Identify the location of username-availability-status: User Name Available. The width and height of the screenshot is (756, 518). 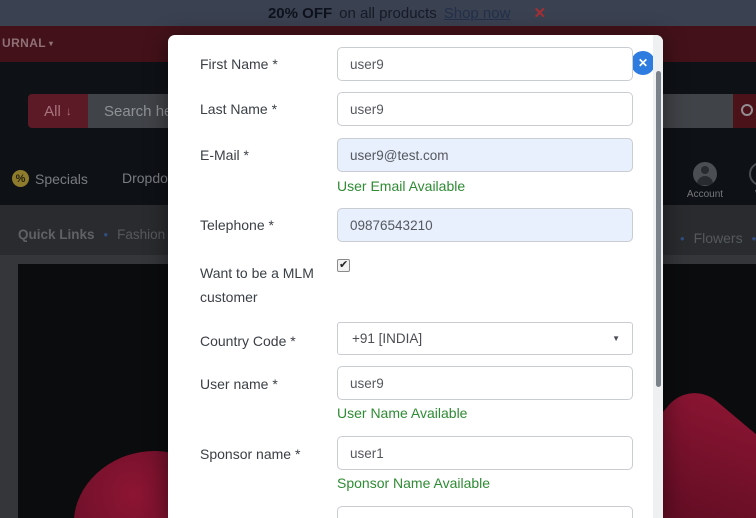
(402, 413).